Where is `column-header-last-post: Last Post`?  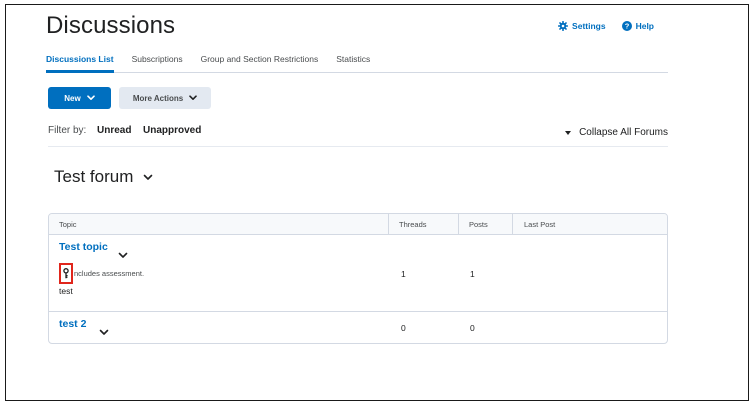 column-header-last-post: Last Post is located at coordinates (540, 224).